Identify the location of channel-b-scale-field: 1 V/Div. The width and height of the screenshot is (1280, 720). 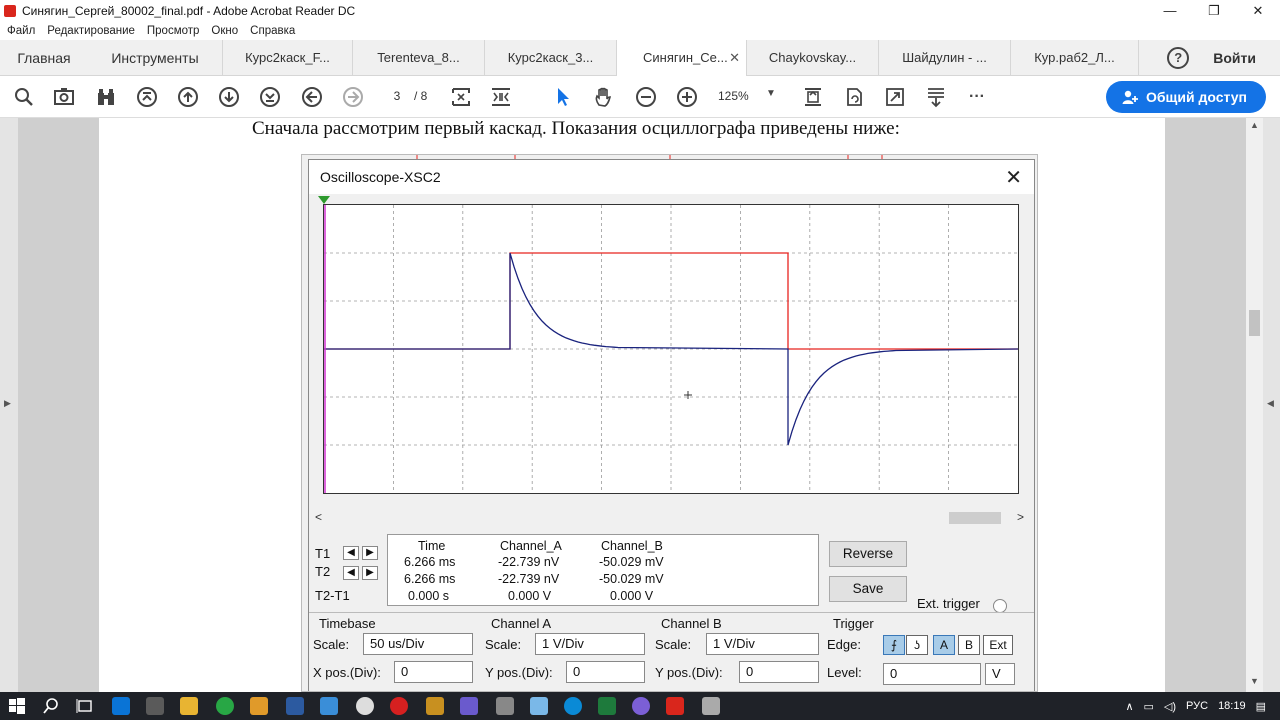
(762, 644).